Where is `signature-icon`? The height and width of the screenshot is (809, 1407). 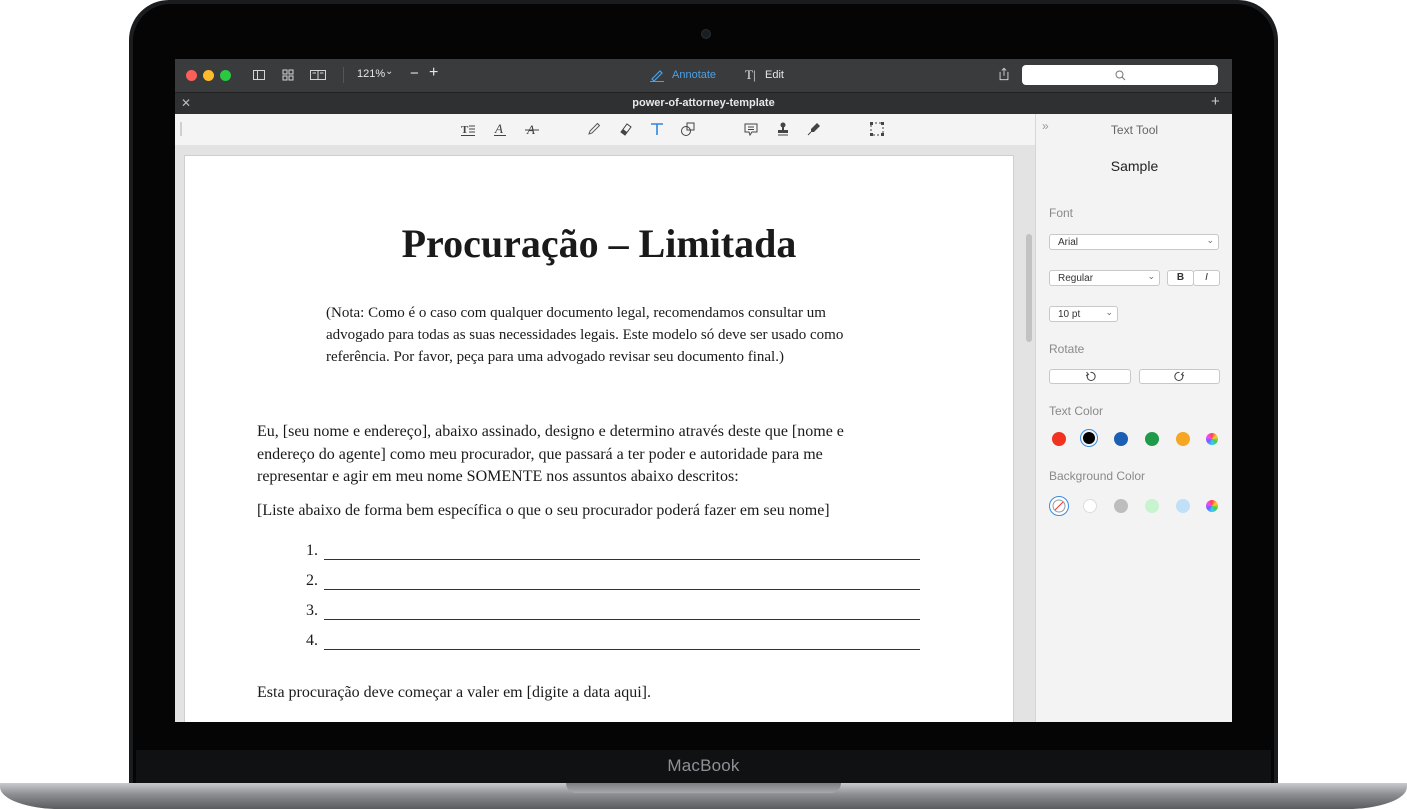
signature-icon is located at coordinates (814, 129).